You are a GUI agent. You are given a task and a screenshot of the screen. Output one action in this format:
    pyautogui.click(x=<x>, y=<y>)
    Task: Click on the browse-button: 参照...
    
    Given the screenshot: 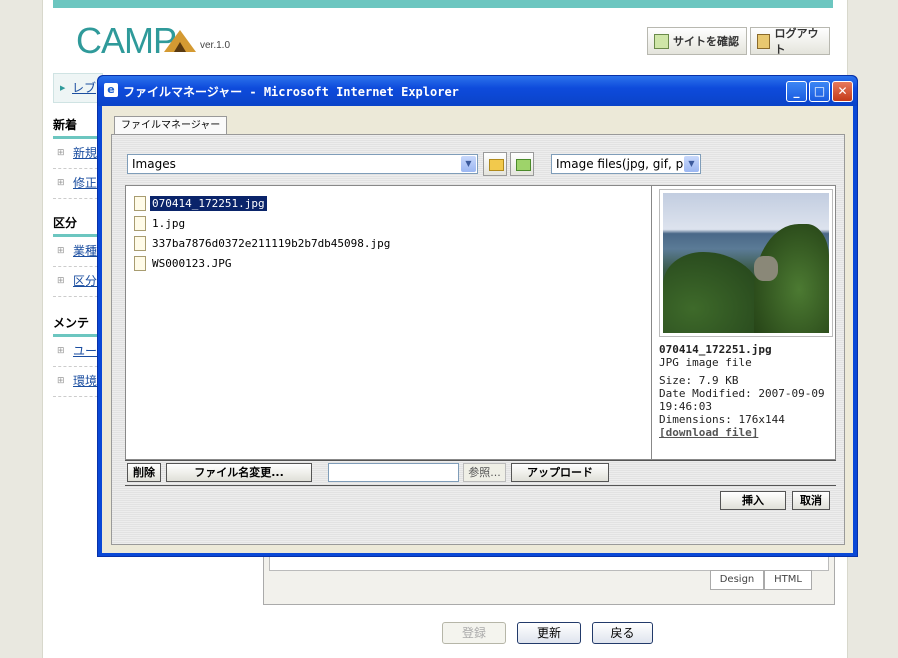 What is the action you would take?
    pyautogui.click(x=484, y=472)
    